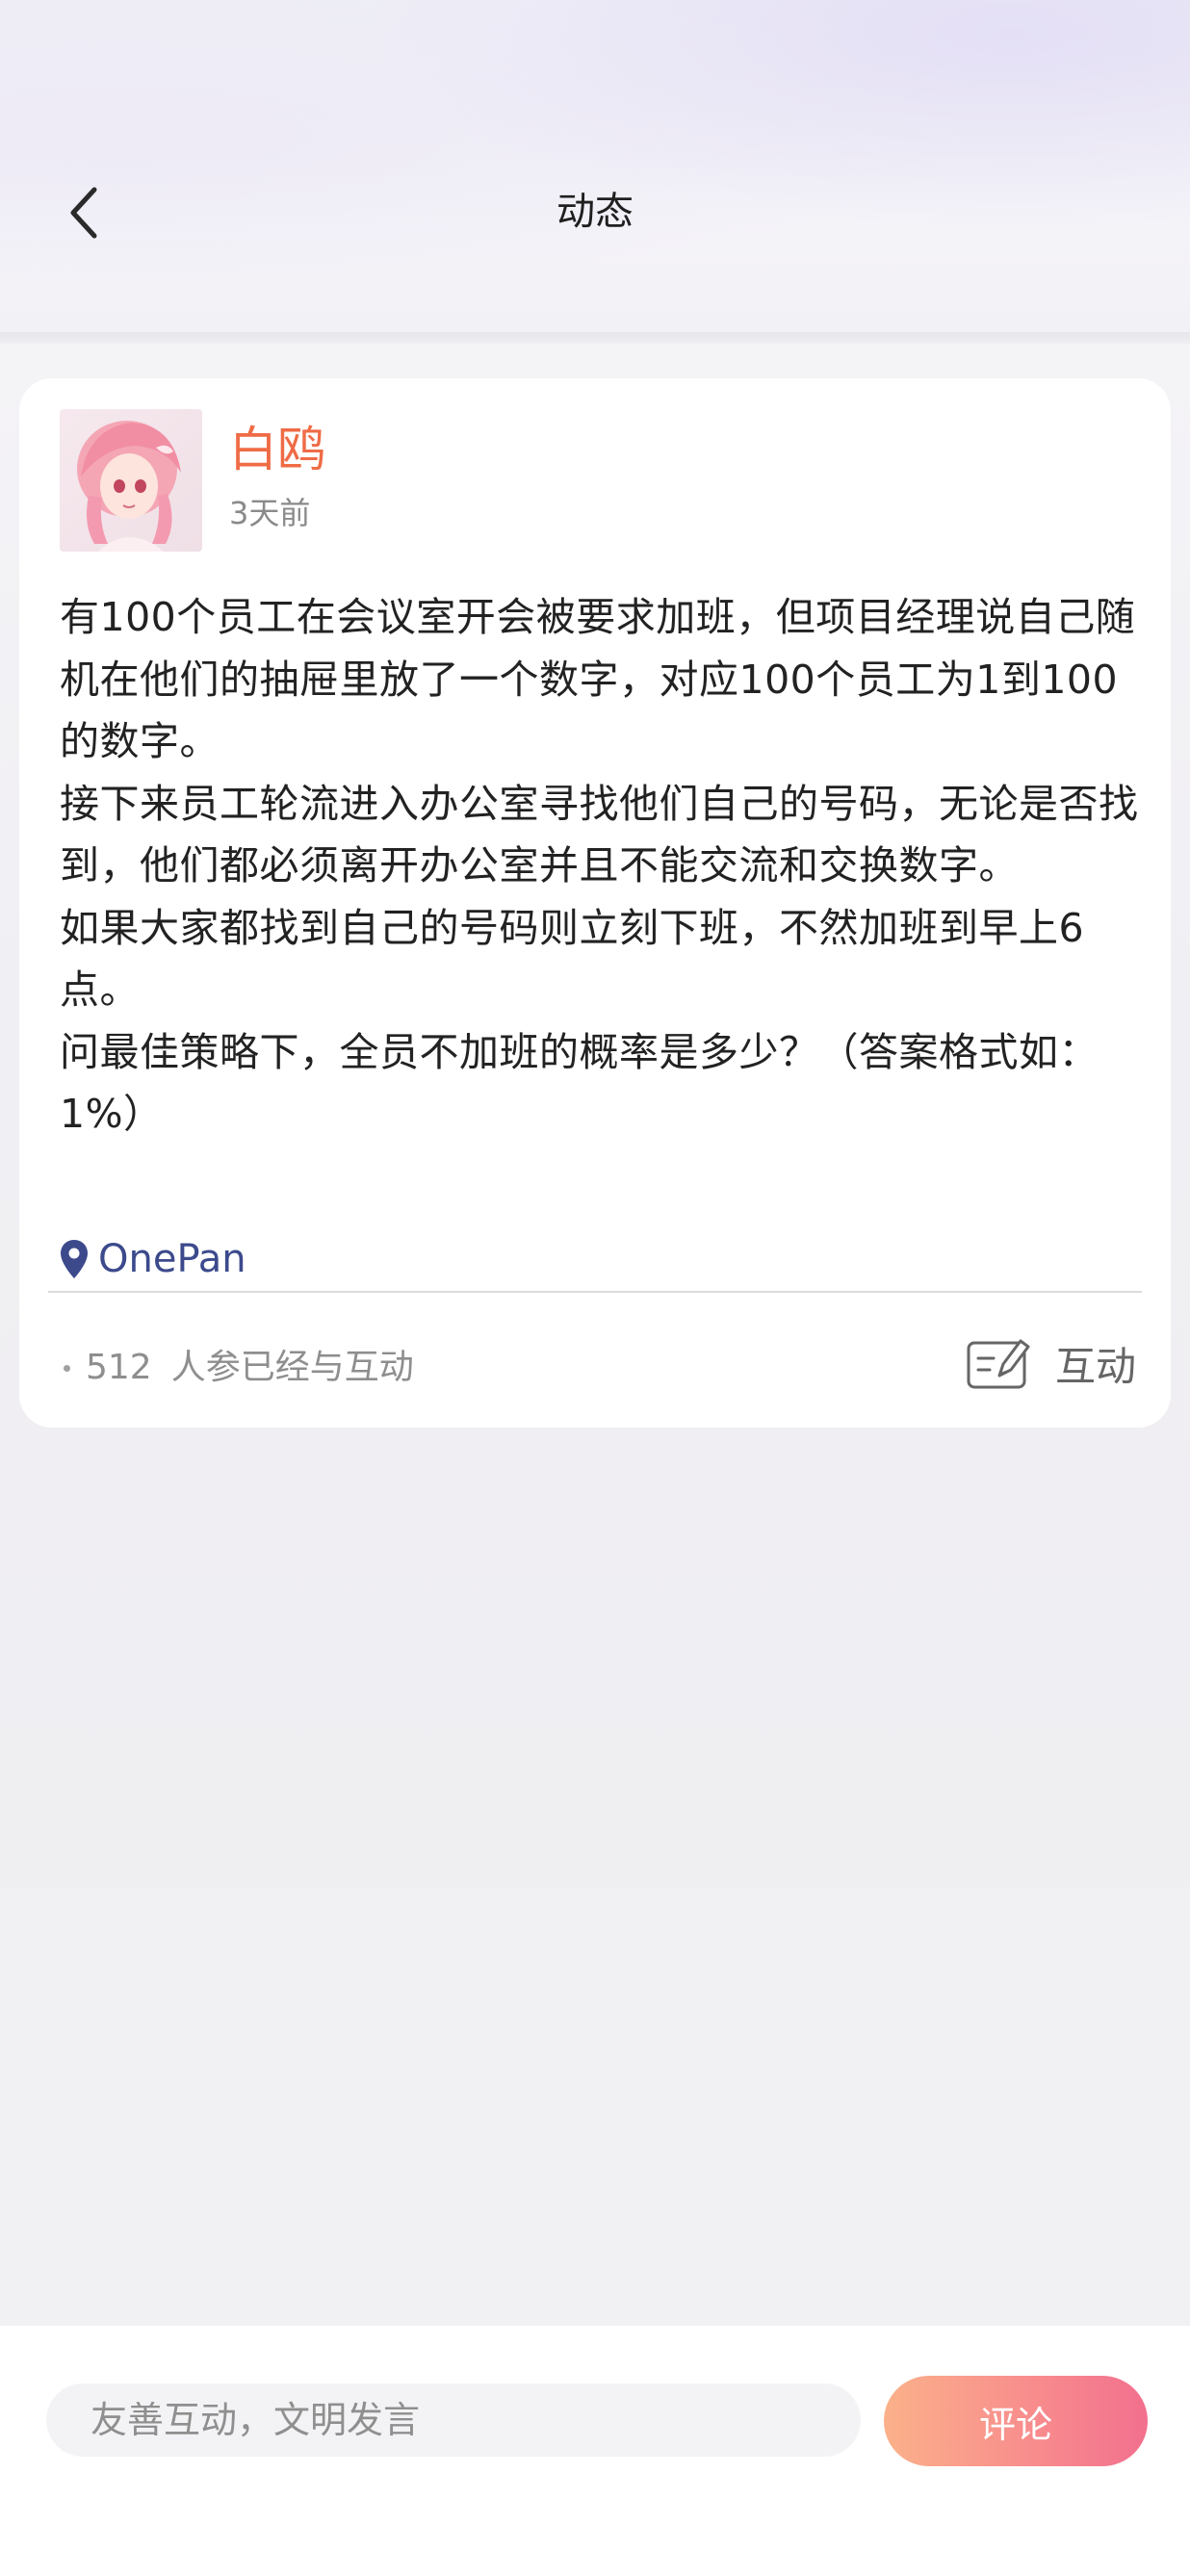 The image size is (1190, 2576). What do you see at coordinates (573, 959) in the screenshot?
I see `post-paragraph: 如果大家都找到自己的号码则立刻下班，不然加班到早上6点。` at bounding box center [573, 959].